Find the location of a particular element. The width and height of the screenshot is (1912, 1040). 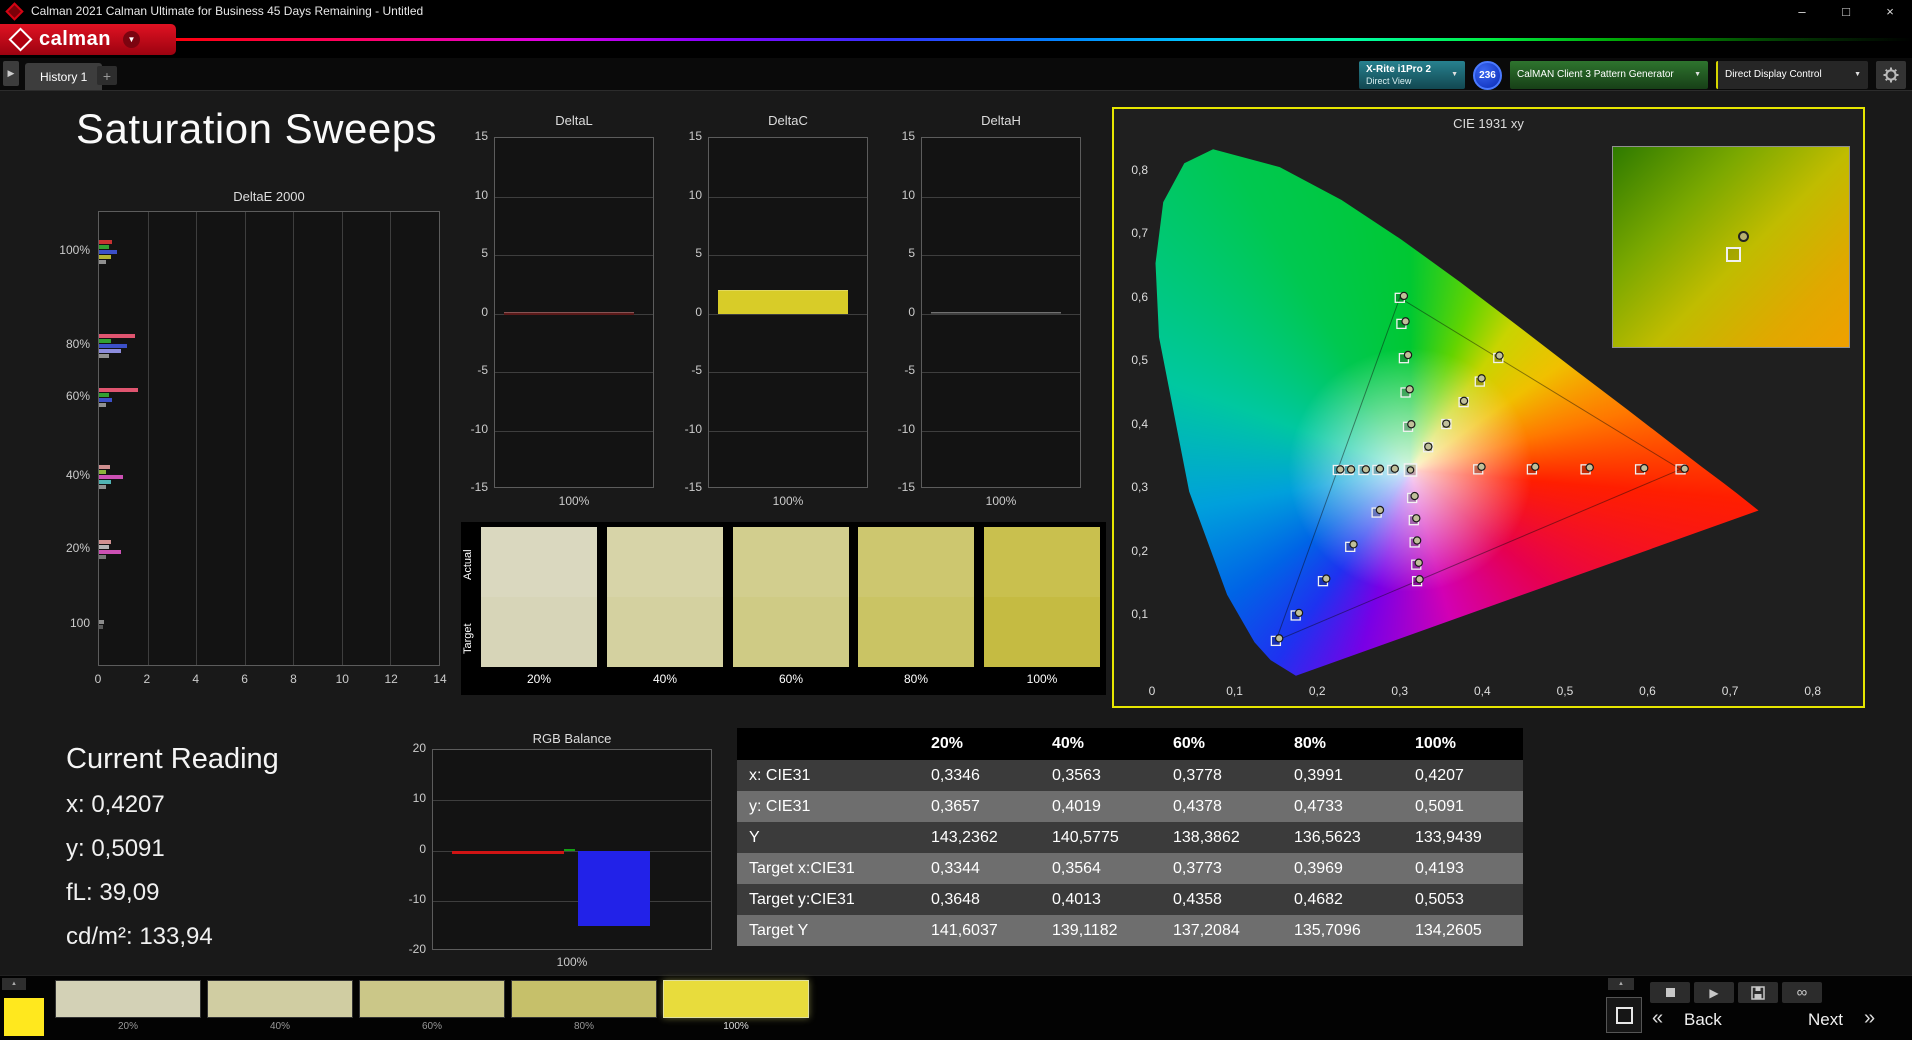

y-tick-label: 0,3 is located at coordinates (1139, 487).